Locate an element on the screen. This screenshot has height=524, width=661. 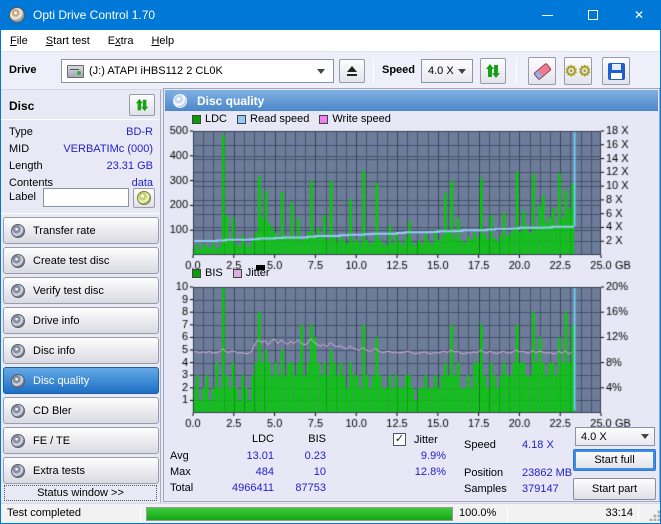
panel-header: Disc quality is located at coordinates (411, 100).